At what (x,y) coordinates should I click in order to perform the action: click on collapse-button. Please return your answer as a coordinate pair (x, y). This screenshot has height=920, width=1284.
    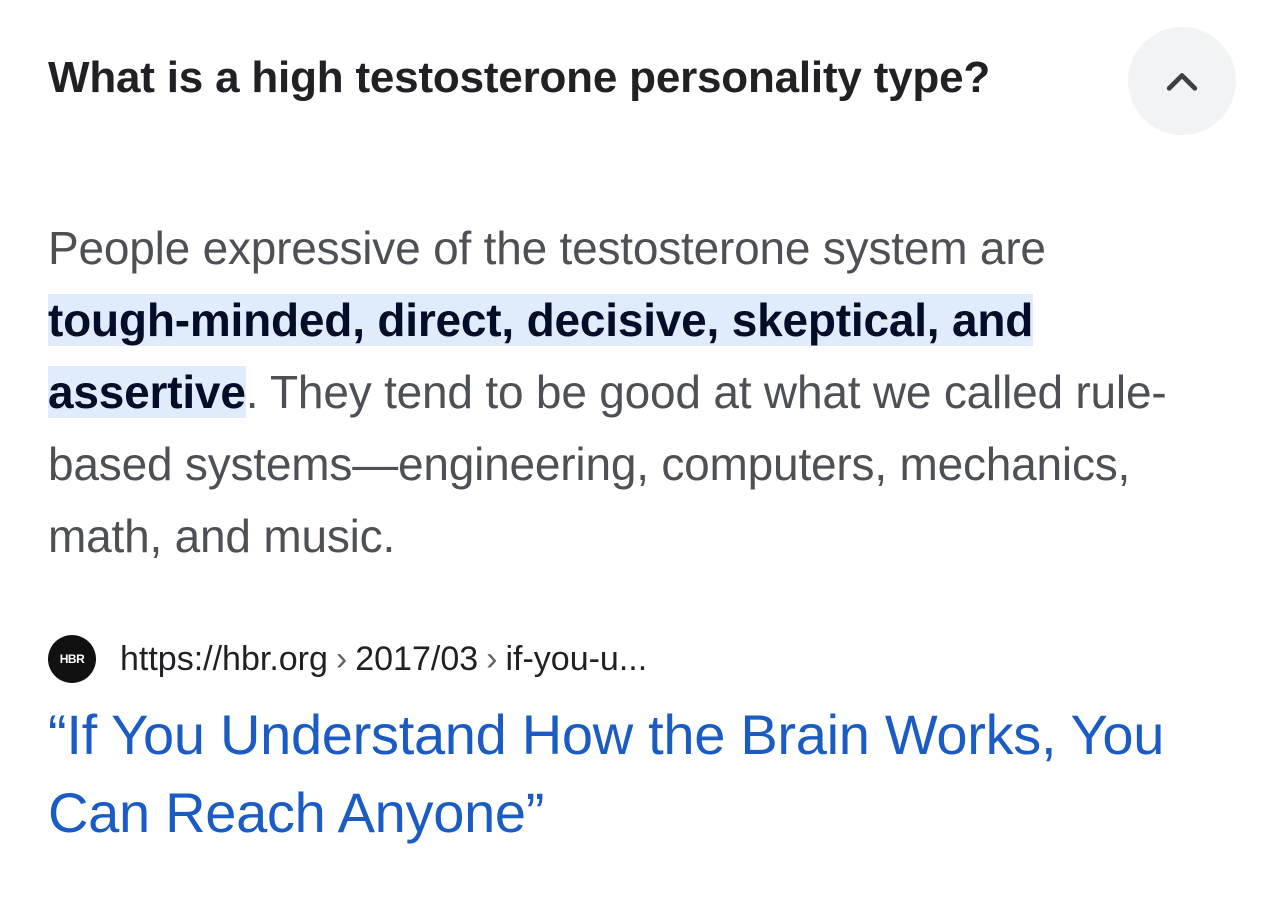
    Looking at the image, I should click on (1182, 81).